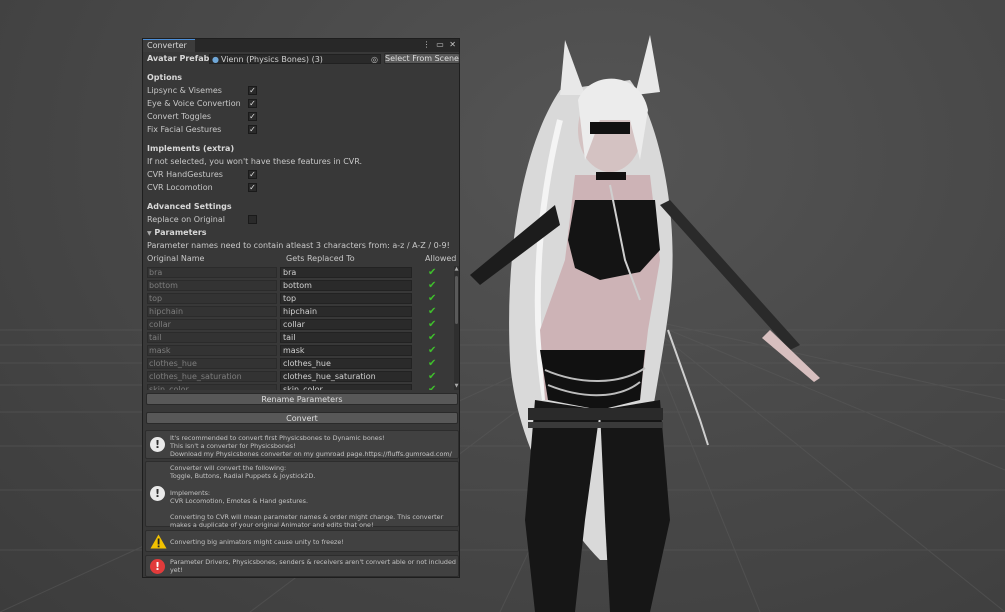  I want to click on select-from-scene-button: Select From Scene, so click(422, 58).